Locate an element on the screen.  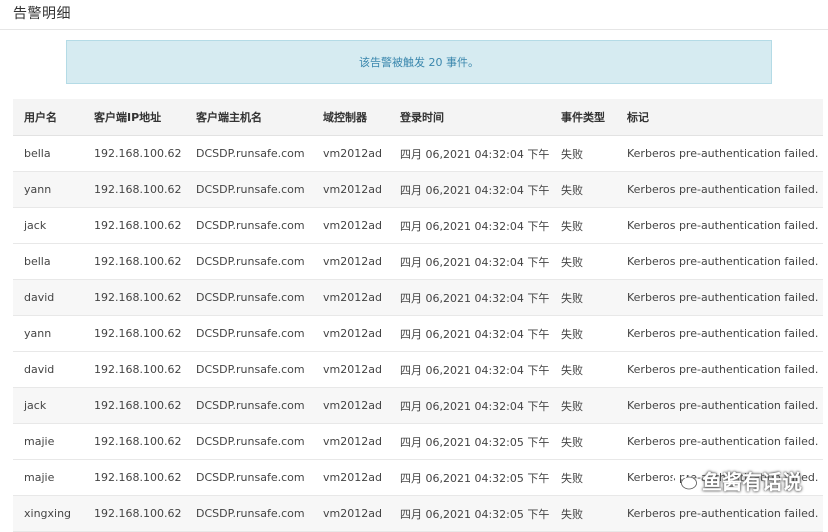
col-header-remark: 标记 is located at coordinates (719, 117).